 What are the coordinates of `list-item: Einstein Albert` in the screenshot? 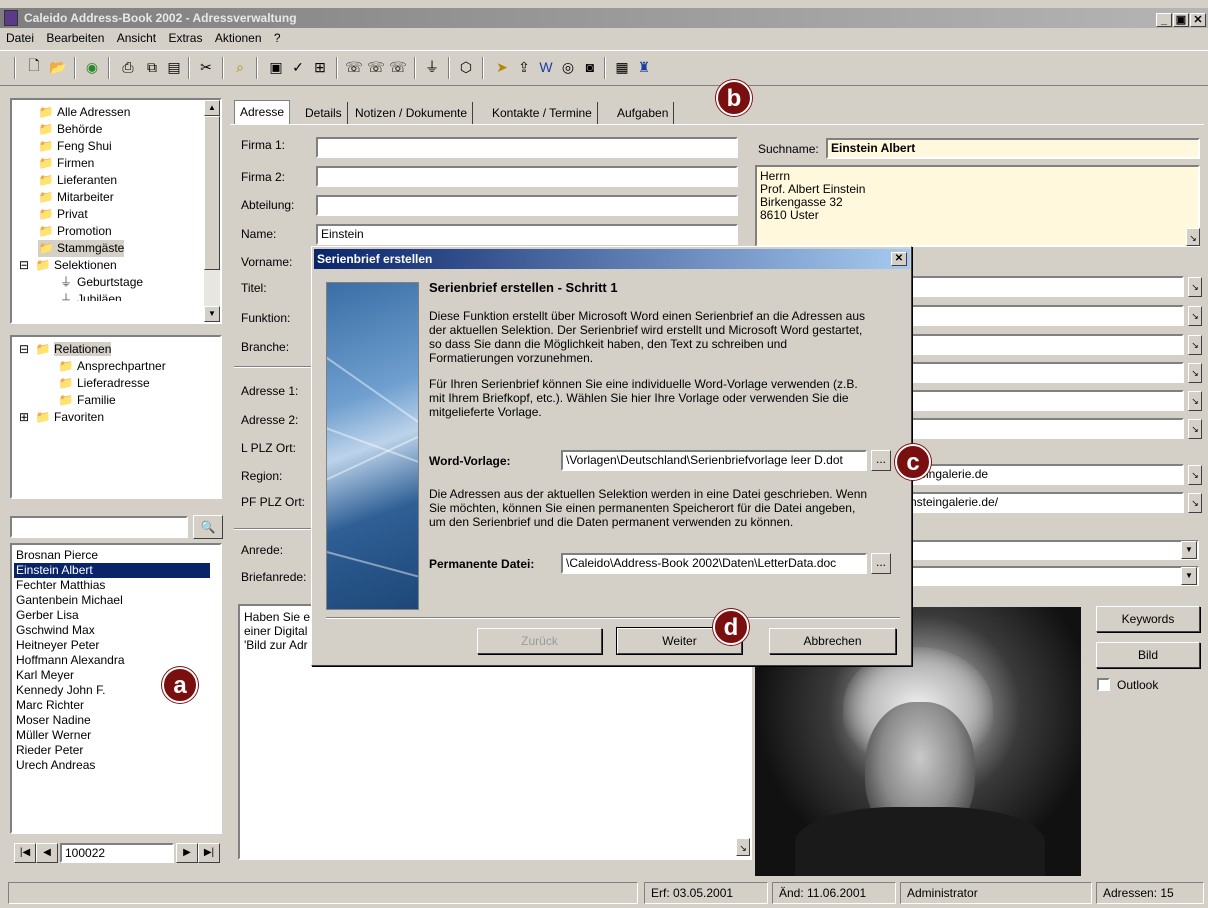 It's located at (112, 570).